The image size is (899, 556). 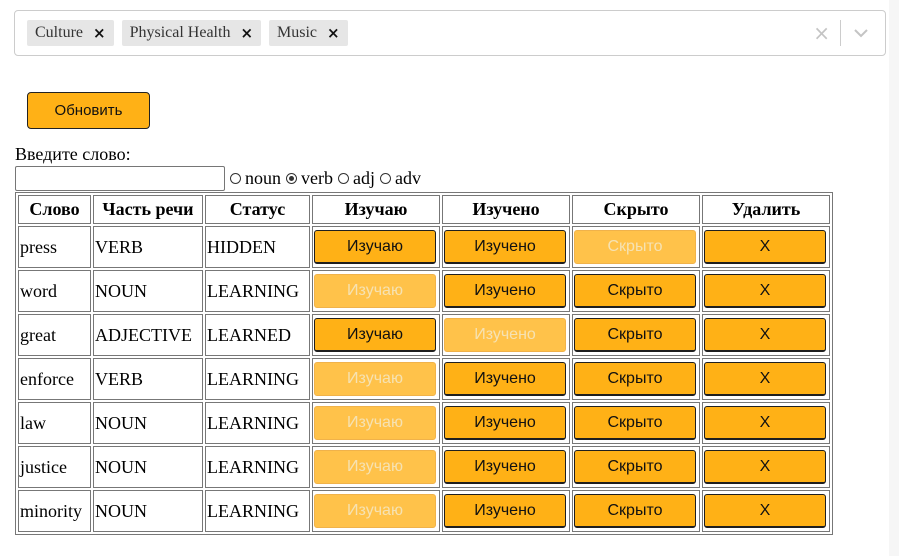 I want to click on radio-verb-button, so click(x=291, y=178).